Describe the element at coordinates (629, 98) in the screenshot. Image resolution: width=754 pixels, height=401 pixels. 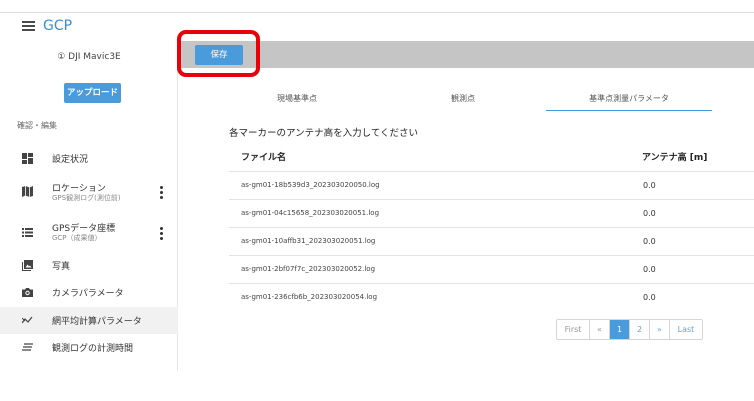
I see `tab-survey-parameters: 基準点測量パラメータ` at that location.